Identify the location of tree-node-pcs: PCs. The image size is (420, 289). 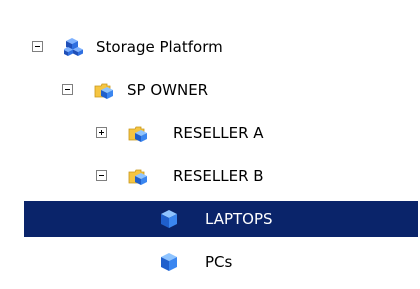
(210, 262).